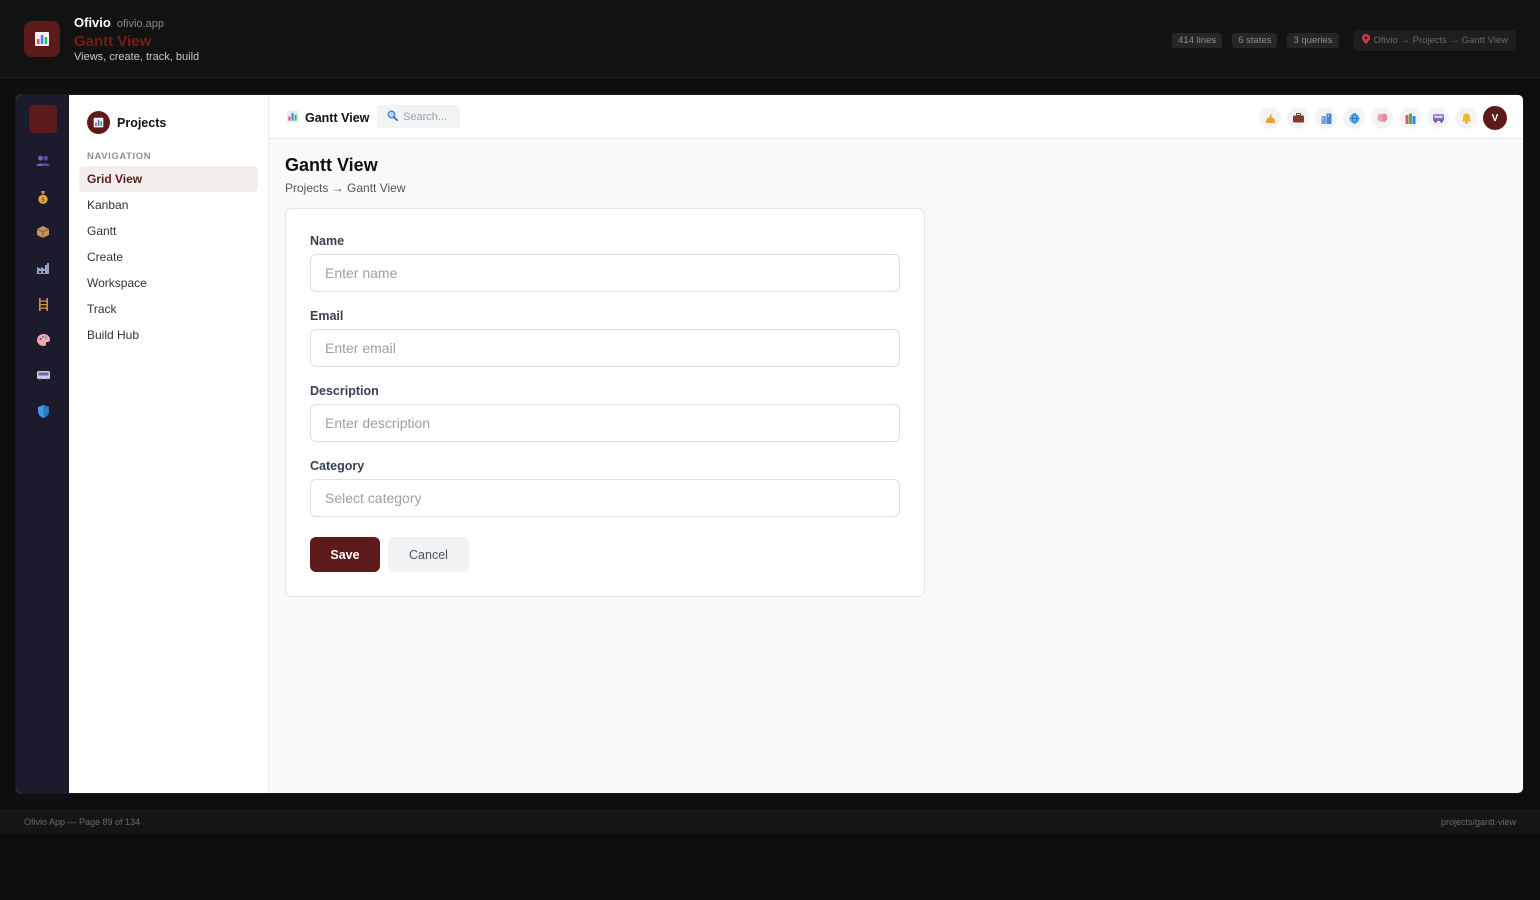 Image resolution: width=1540 pixels, height=900 pixels. Describe the element at coordinates (1270, 118) in the screenshot. I see `muscle-icon` at that location.